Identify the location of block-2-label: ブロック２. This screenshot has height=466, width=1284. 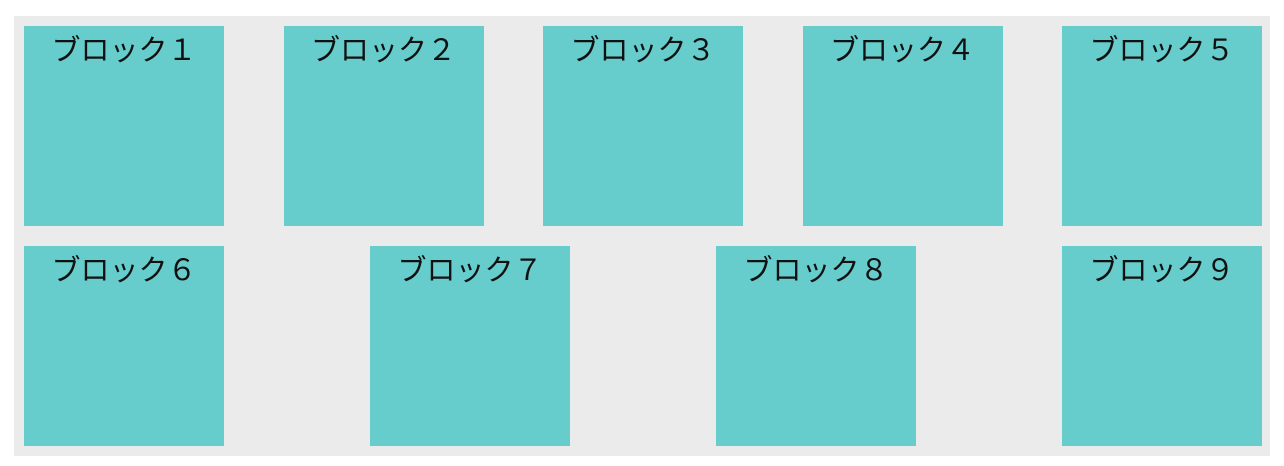
(383, 50).